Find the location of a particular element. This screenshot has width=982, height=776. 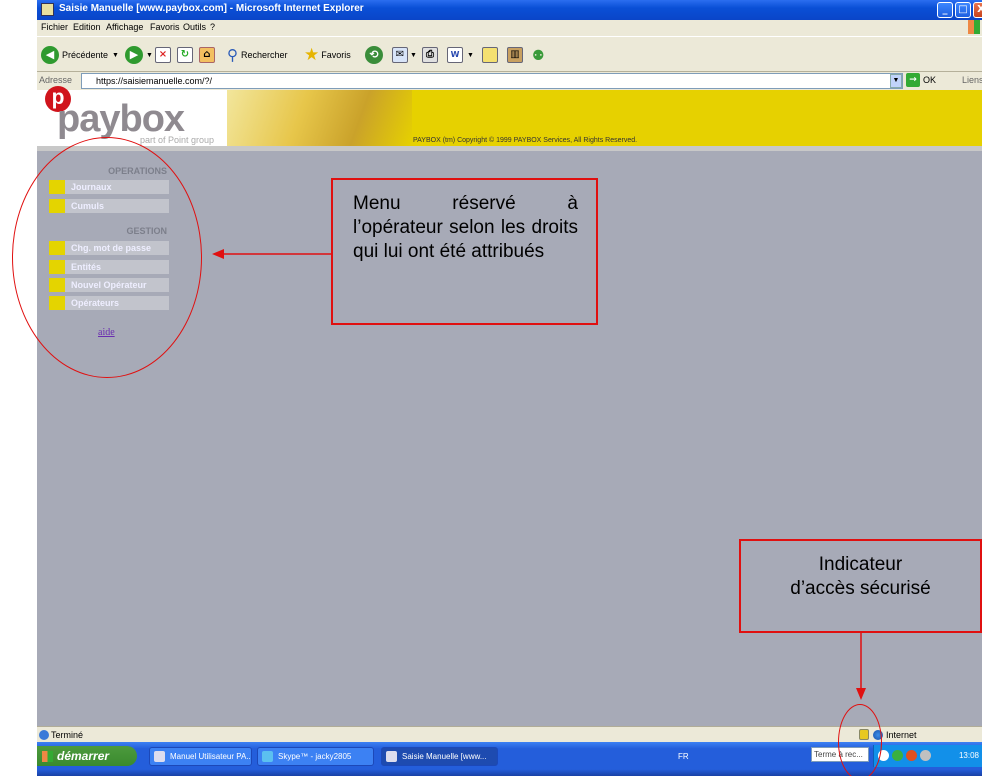

task-label: Skype™ - jacky2805 is located at coordinates (315, 756).